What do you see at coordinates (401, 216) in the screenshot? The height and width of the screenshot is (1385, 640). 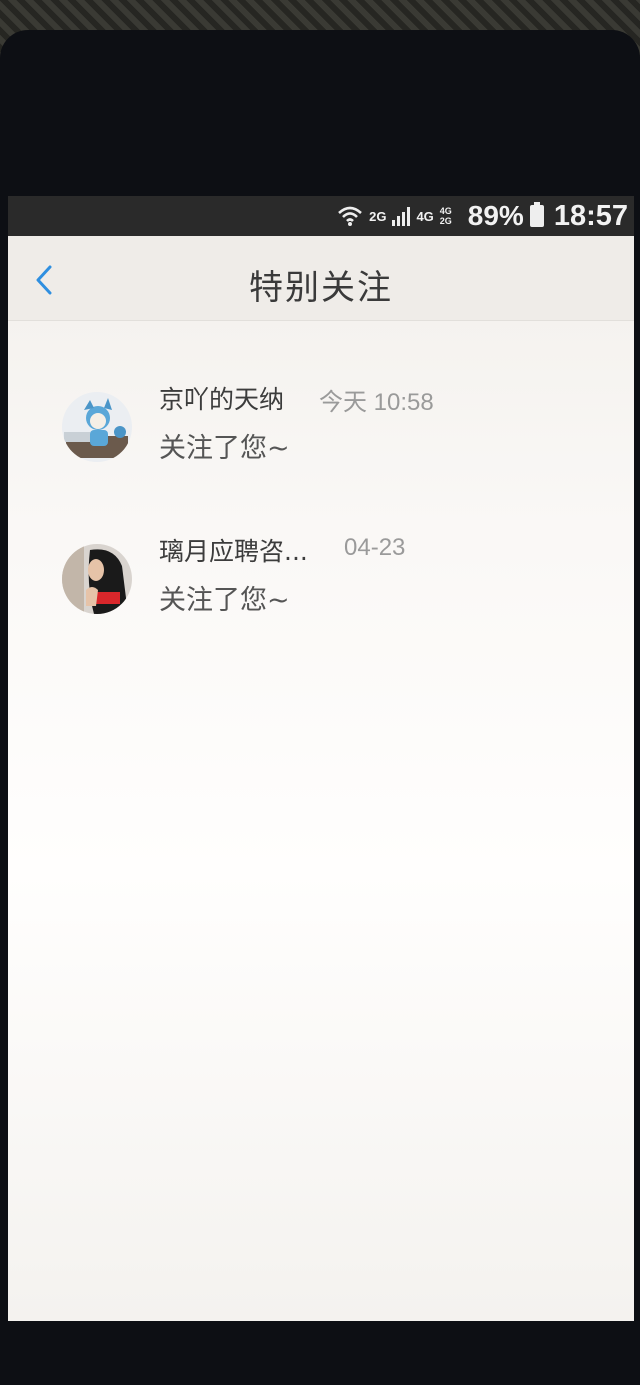 I see `signal-icon` at bounding box center [401, 216].